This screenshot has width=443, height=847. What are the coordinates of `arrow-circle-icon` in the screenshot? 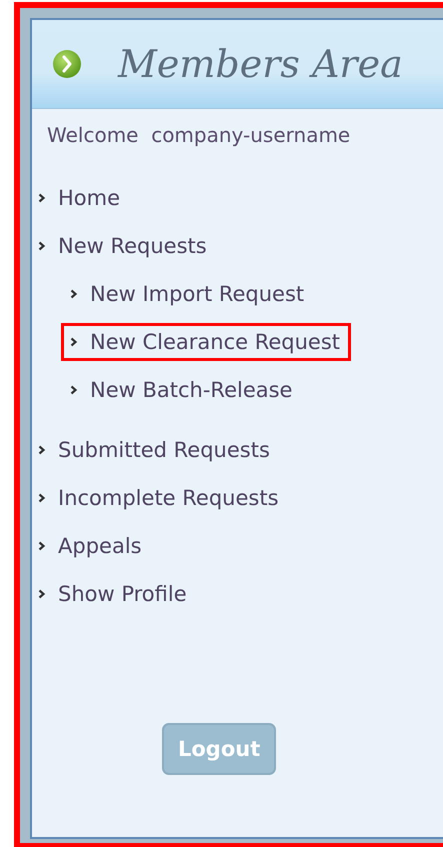 It's located at (67, 64).